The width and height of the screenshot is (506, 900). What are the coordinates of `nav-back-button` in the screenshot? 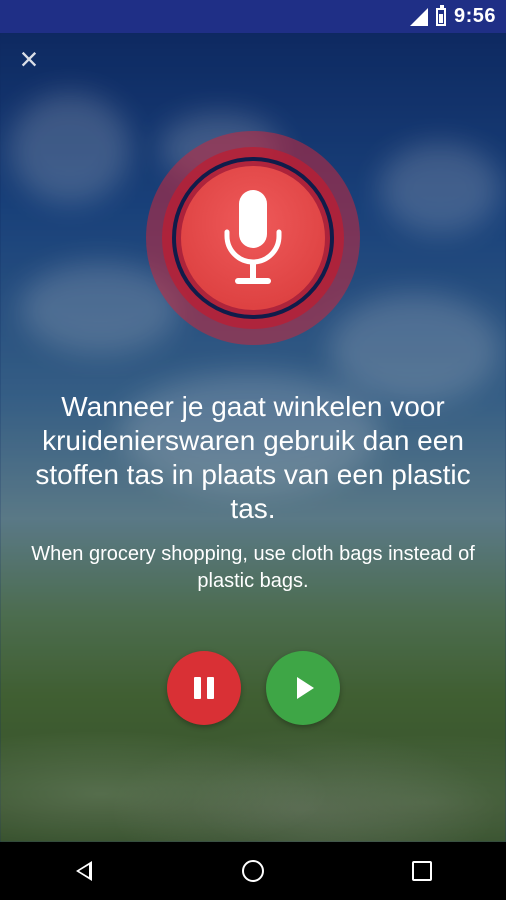 It's located at (84, 871).